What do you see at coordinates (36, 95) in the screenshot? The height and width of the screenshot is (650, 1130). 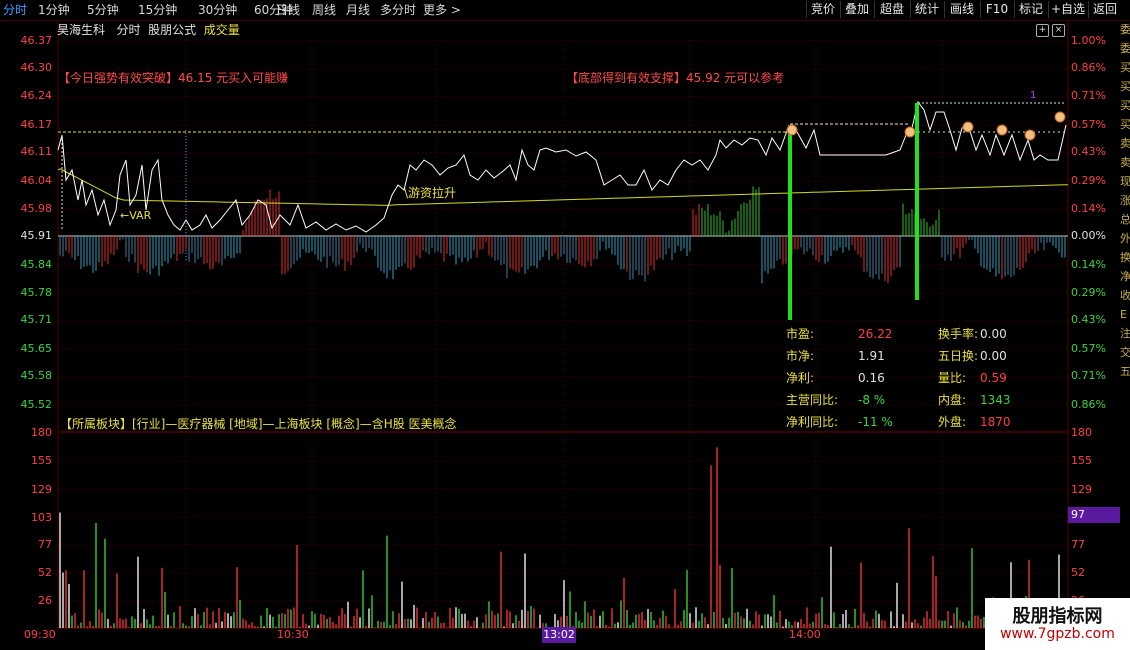 I see `price-tick: 46.24` at bounding box center [36, 95].